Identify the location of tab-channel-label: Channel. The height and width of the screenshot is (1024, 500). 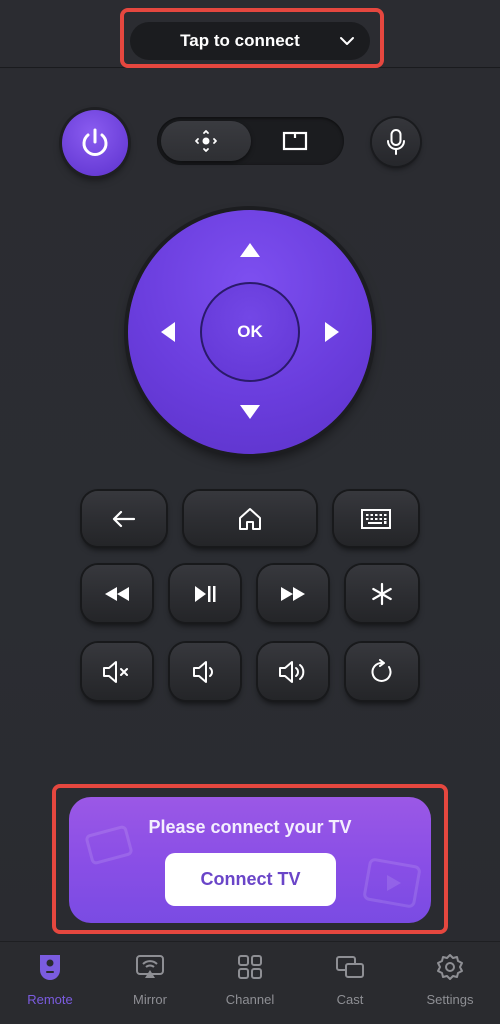
(250, 999).